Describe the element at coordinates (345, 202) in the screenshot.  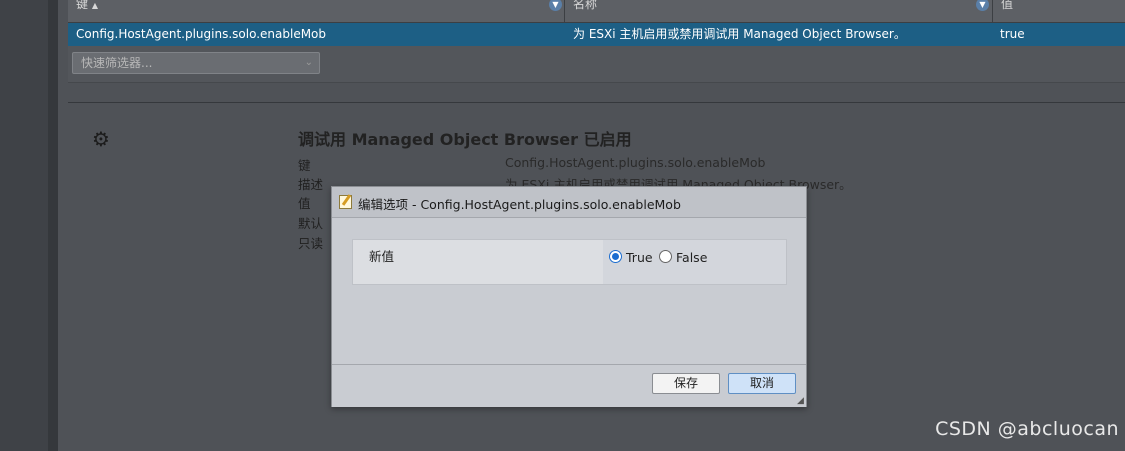
I see `edit-note-icon` at that location.